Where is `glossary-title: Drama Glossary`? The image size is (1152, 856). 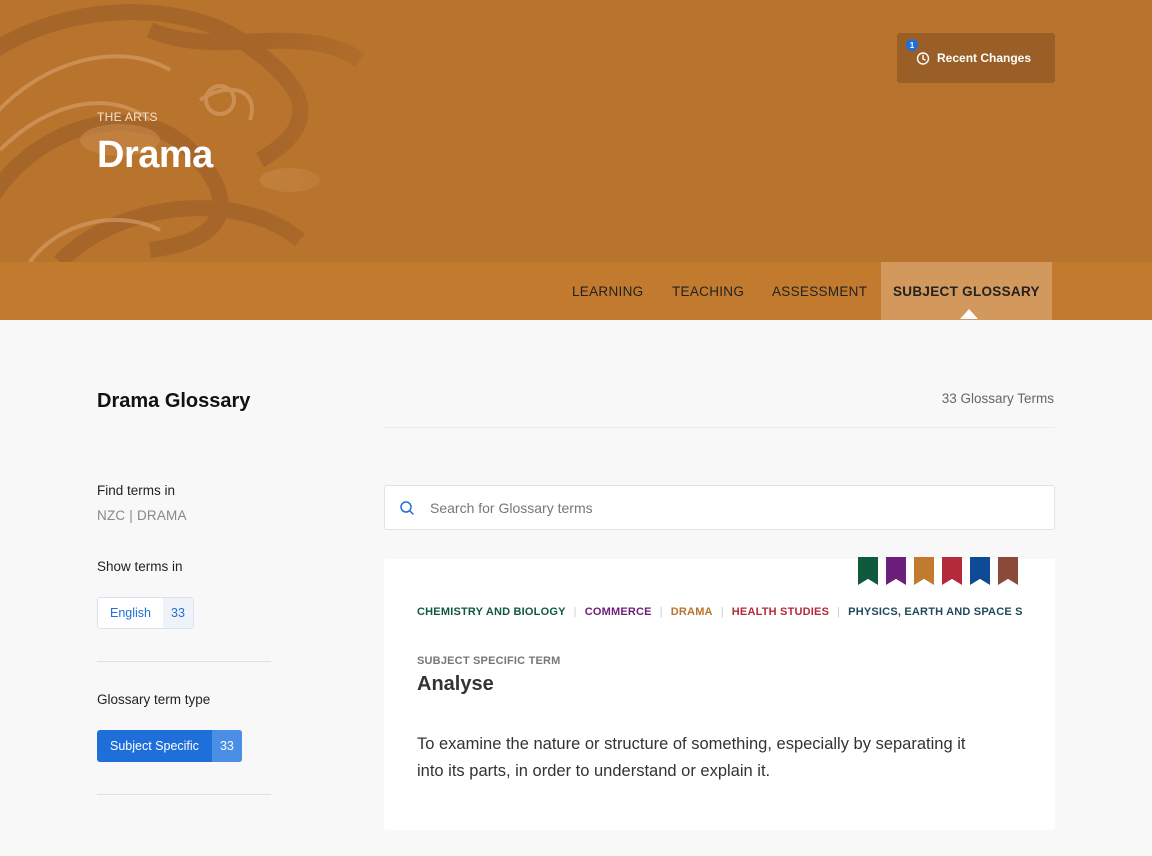 glossary-title: Drama Glossary is located at coordinates (174, 401).